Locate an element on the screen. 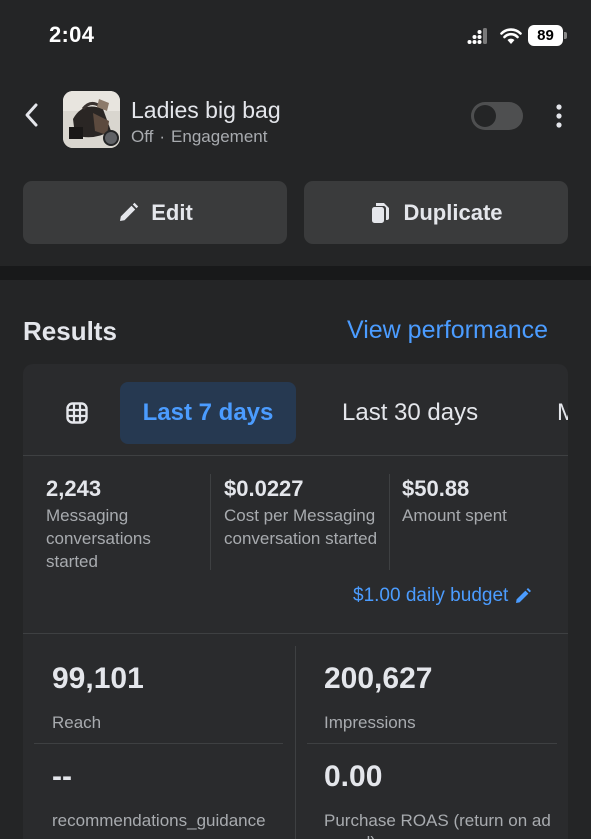  stat-purchase-roas: 0.00 Purchase ROAS (return on ad spend) is located at coordinates (439, 799).